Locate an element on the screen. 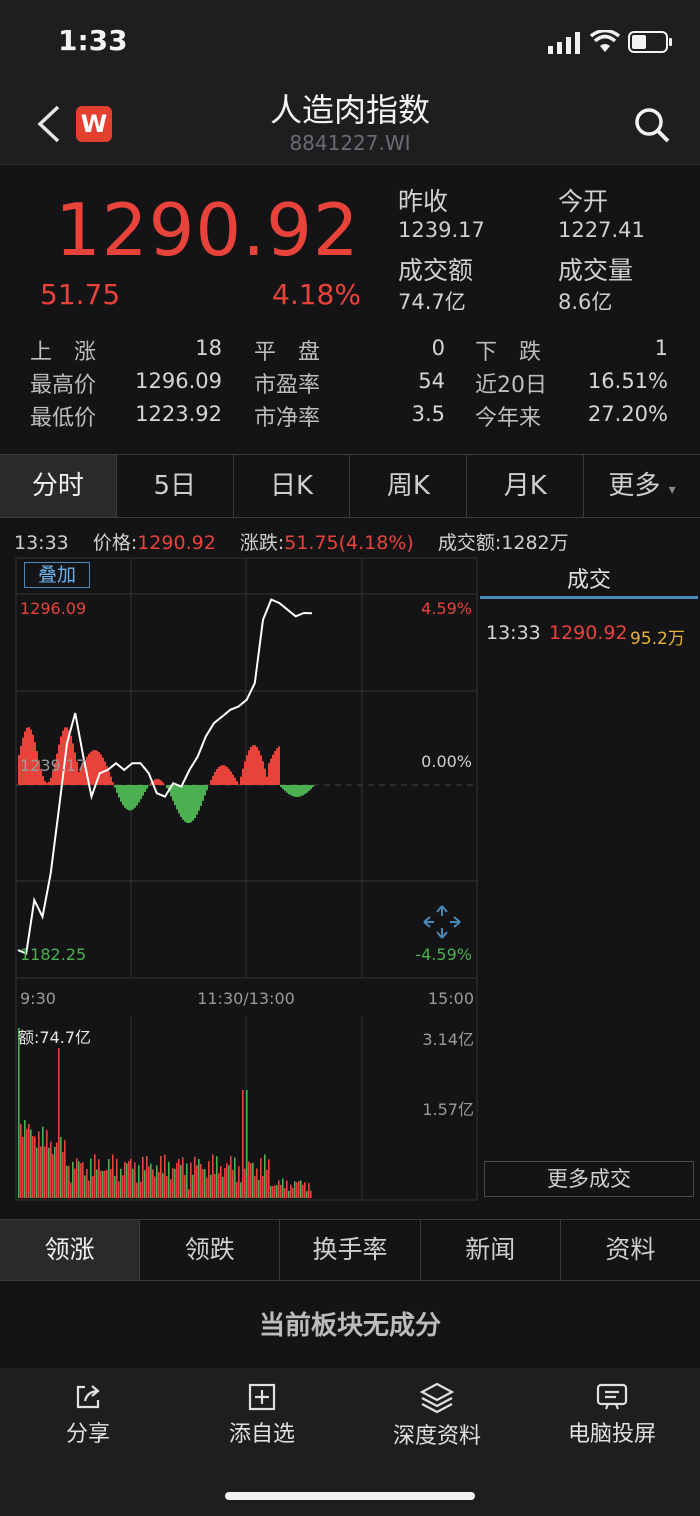 The image size is (700, 1516). stat-label: 最高价 is located at coordinates (63, 385).